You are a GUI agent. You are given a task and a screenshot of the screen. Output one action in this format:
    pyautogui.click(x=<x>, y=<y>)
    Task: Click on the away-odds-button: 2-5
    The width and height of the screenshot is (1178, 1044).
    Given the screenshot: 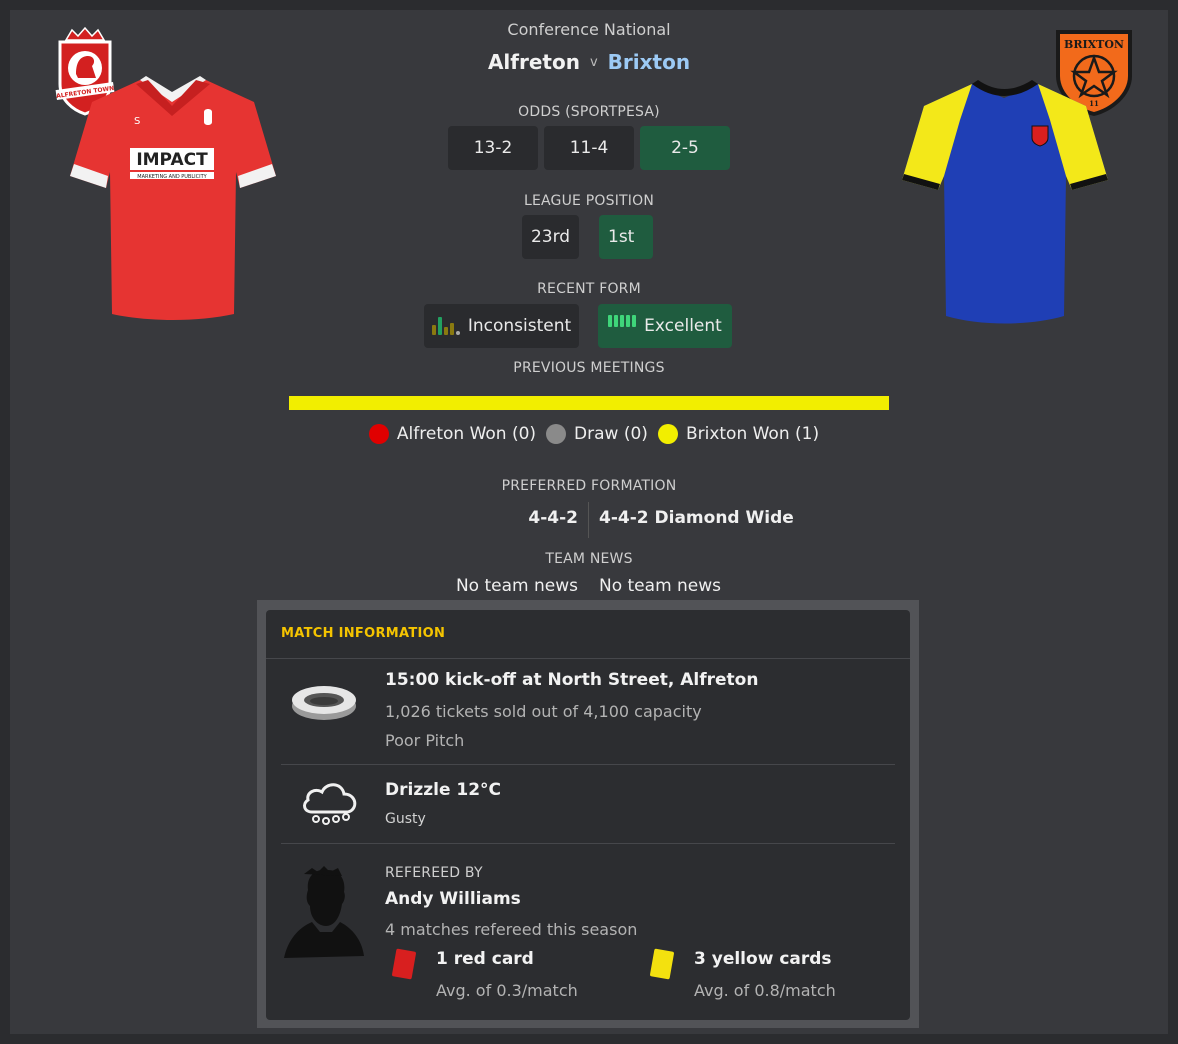 What is the action you would take?
    pyautogui.click(x=685, y=148)
    